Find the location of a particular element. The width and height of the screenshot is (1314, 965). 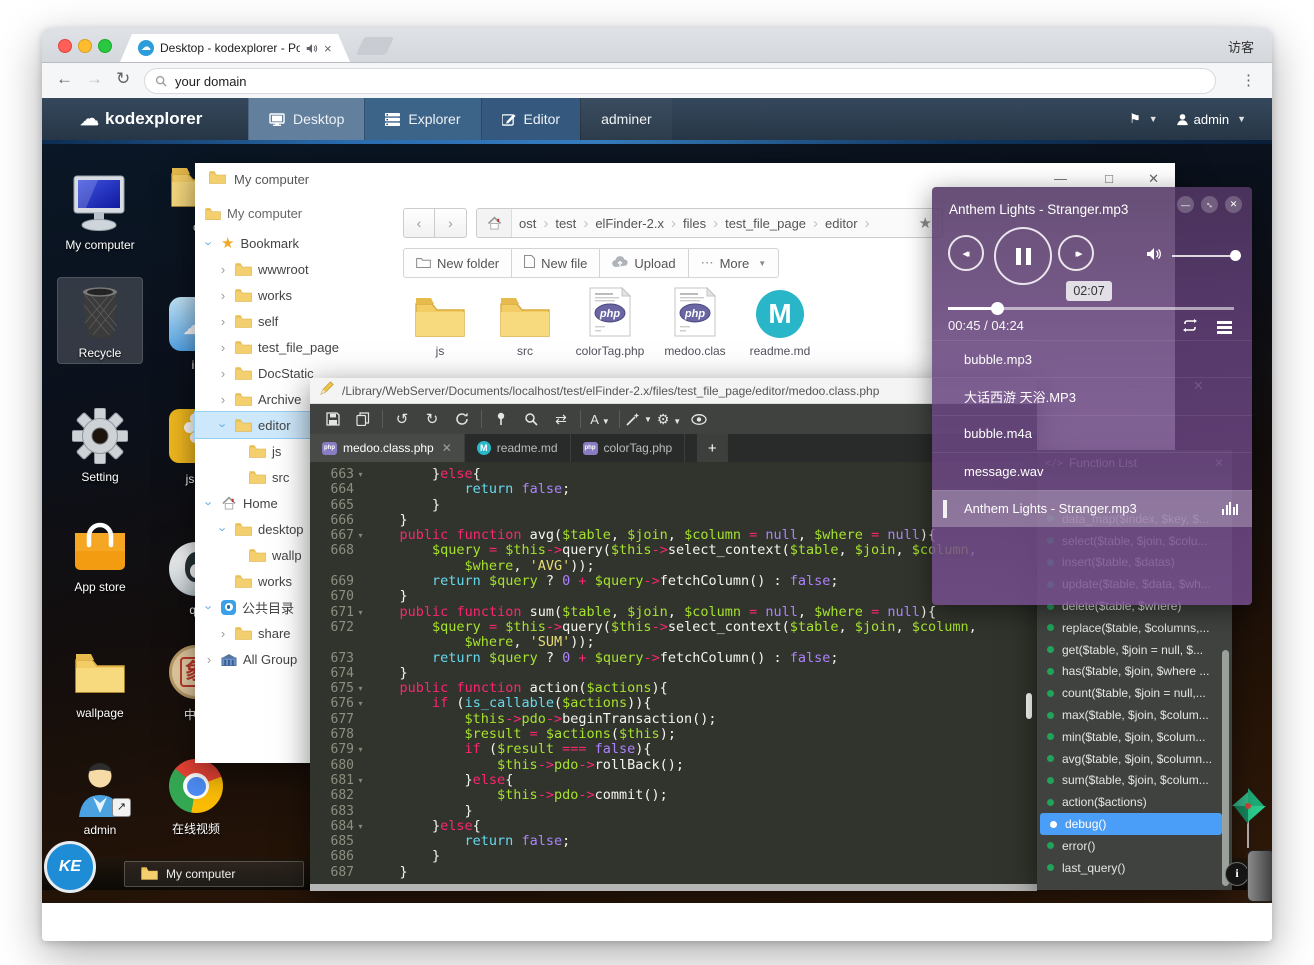

file-item-src: src is located at coordinates (525, 321).